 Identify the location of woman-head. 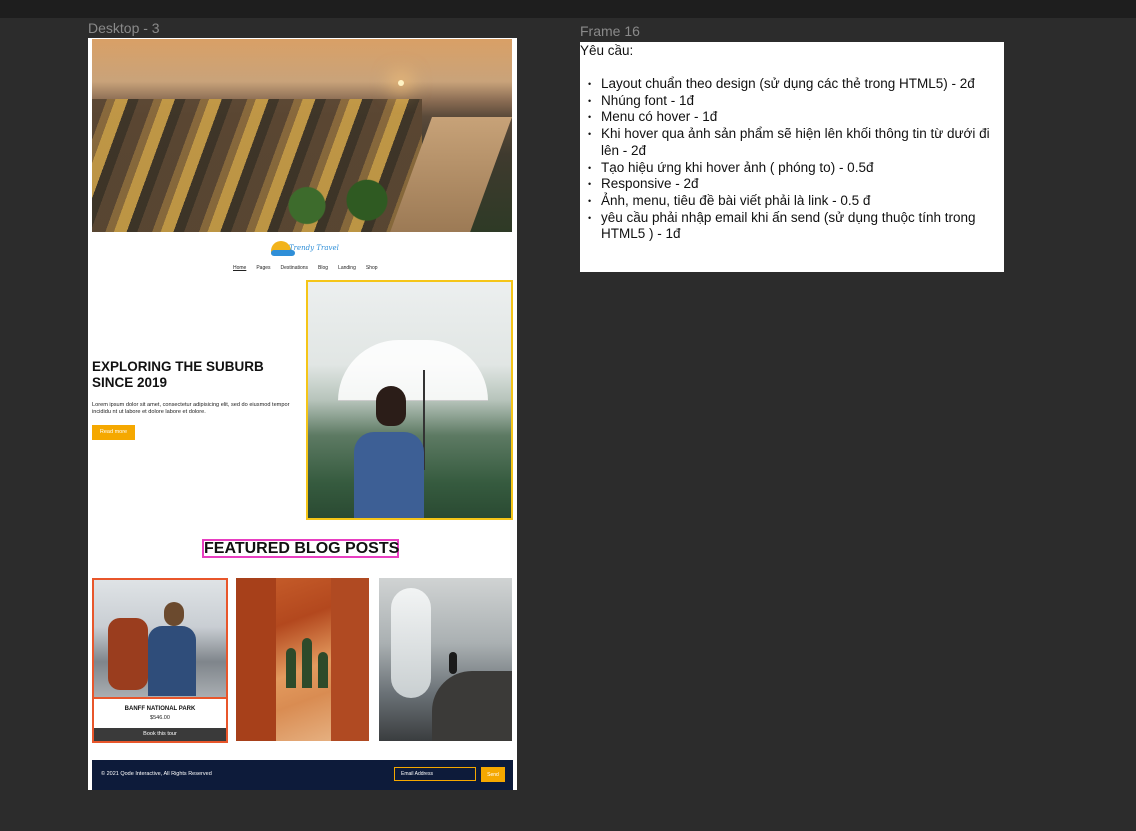
(391, 406).